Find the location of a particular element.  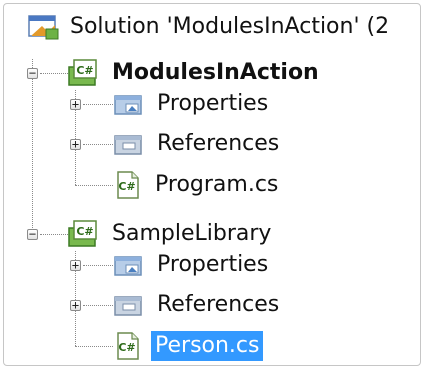

tree-item-solution: Solution 'ModulesInAction' (2 is located at coordinates (203, 27).